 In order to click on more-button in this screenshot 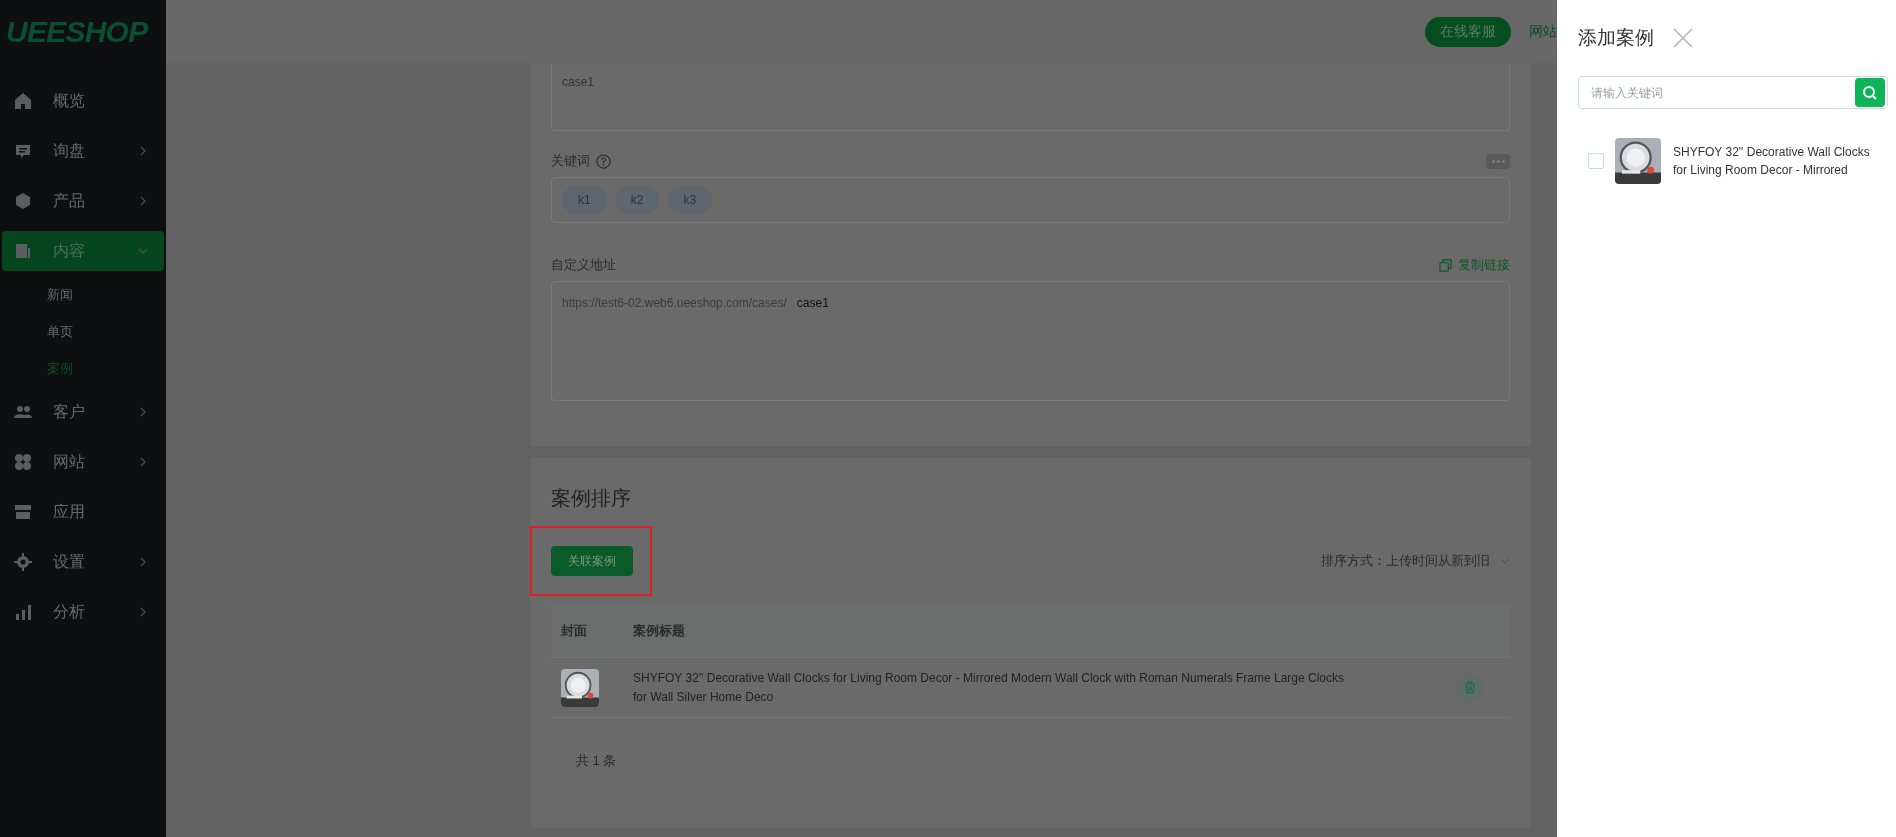, I will do `click(1498, 161)`.